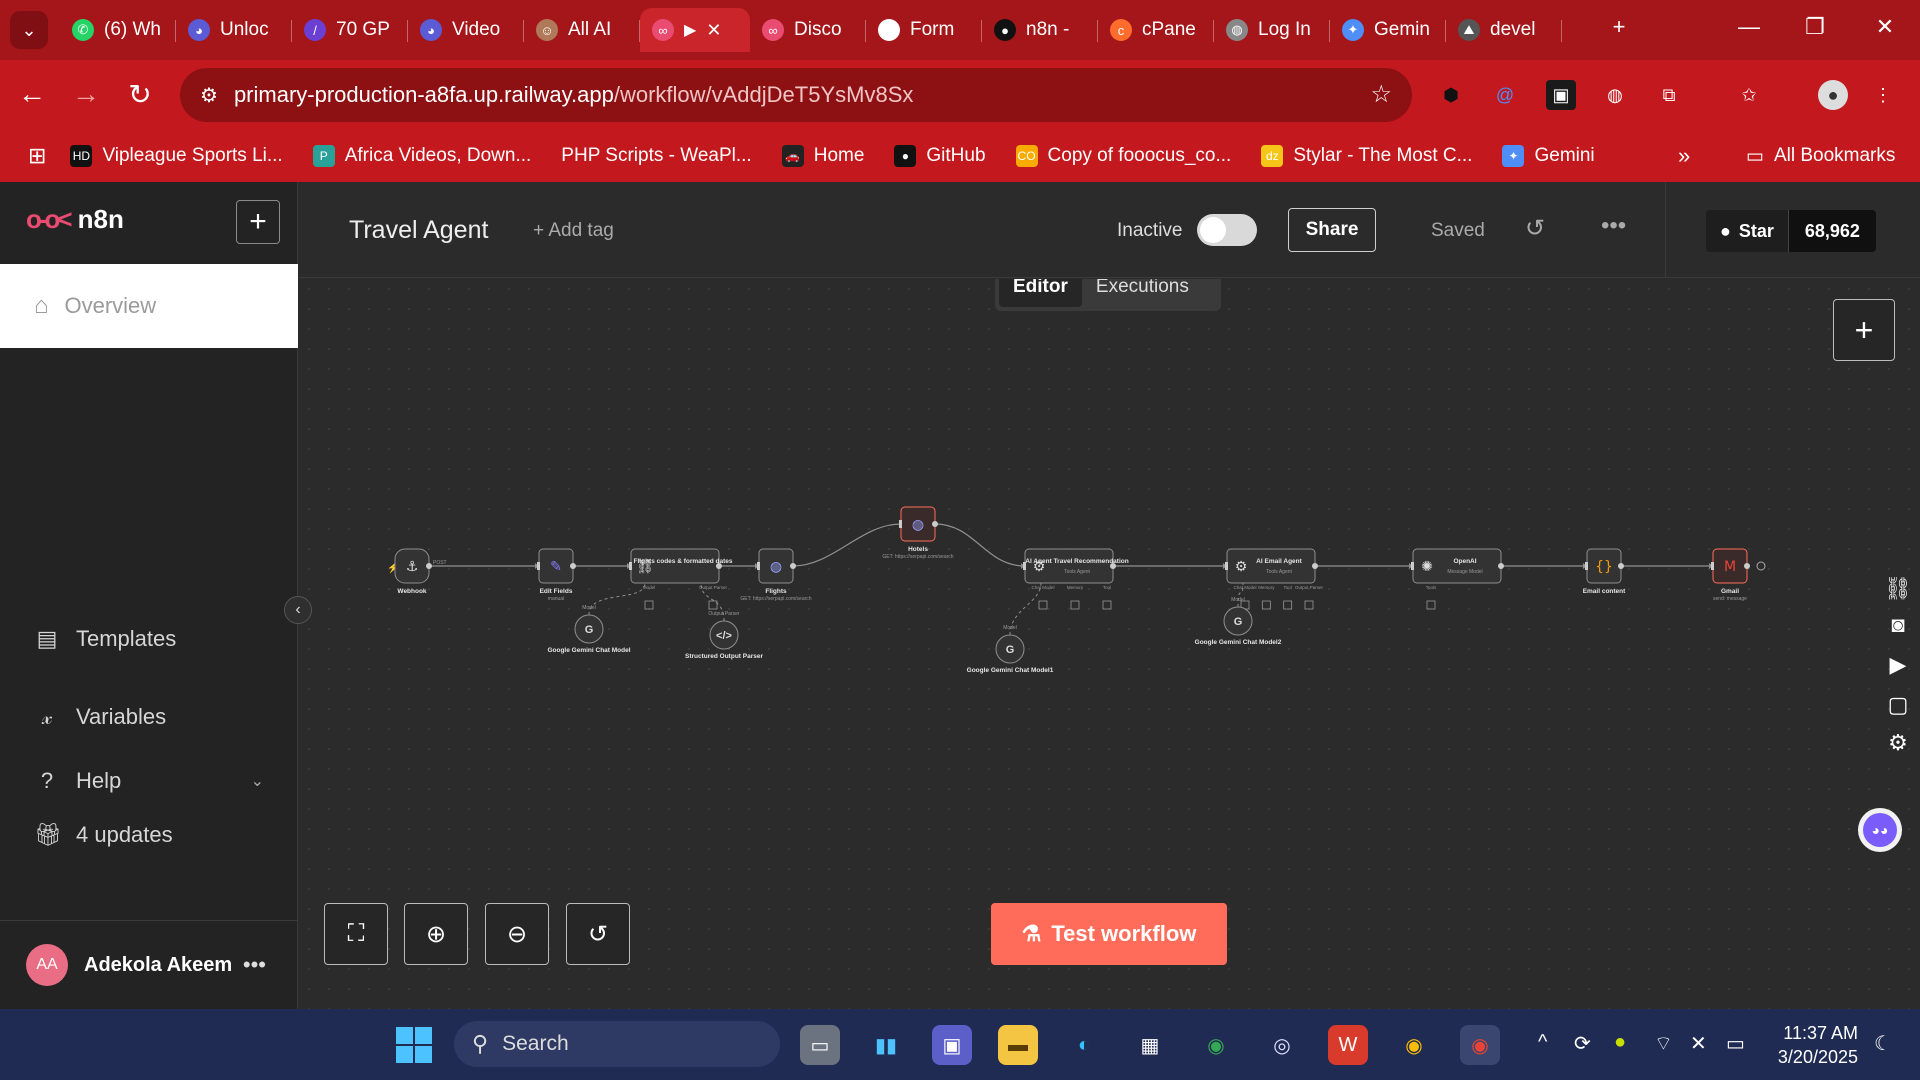 The height and width of the screenshot is (1080, 1920). What do you see at coordinates (776, 575) in the screenshot?
I see `workflow-node-flights: ◍ FlightsGET: https://serpapi.com/search` at bounding box center [776, 575].